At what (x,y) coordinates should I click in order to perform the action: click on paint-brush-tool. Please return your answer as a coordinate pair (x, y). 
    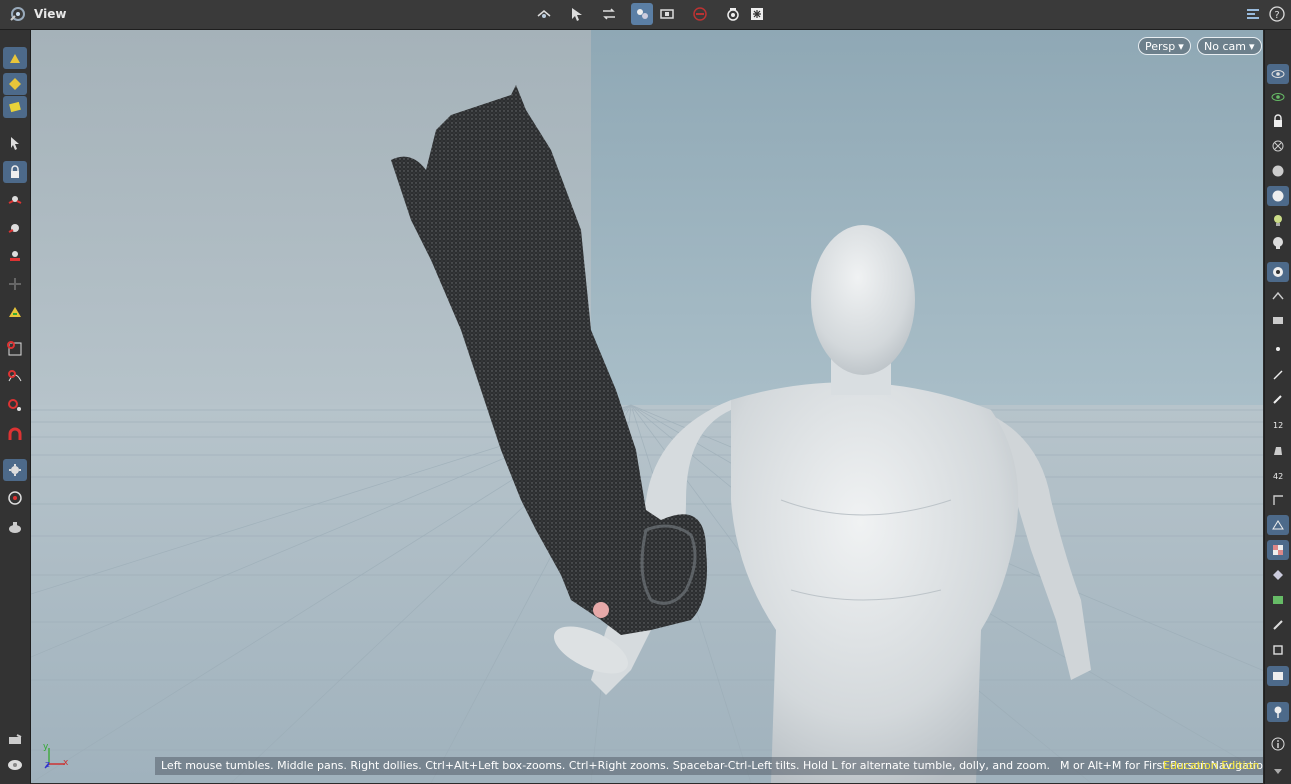
    Looking at the image, I should click on (15, 58).